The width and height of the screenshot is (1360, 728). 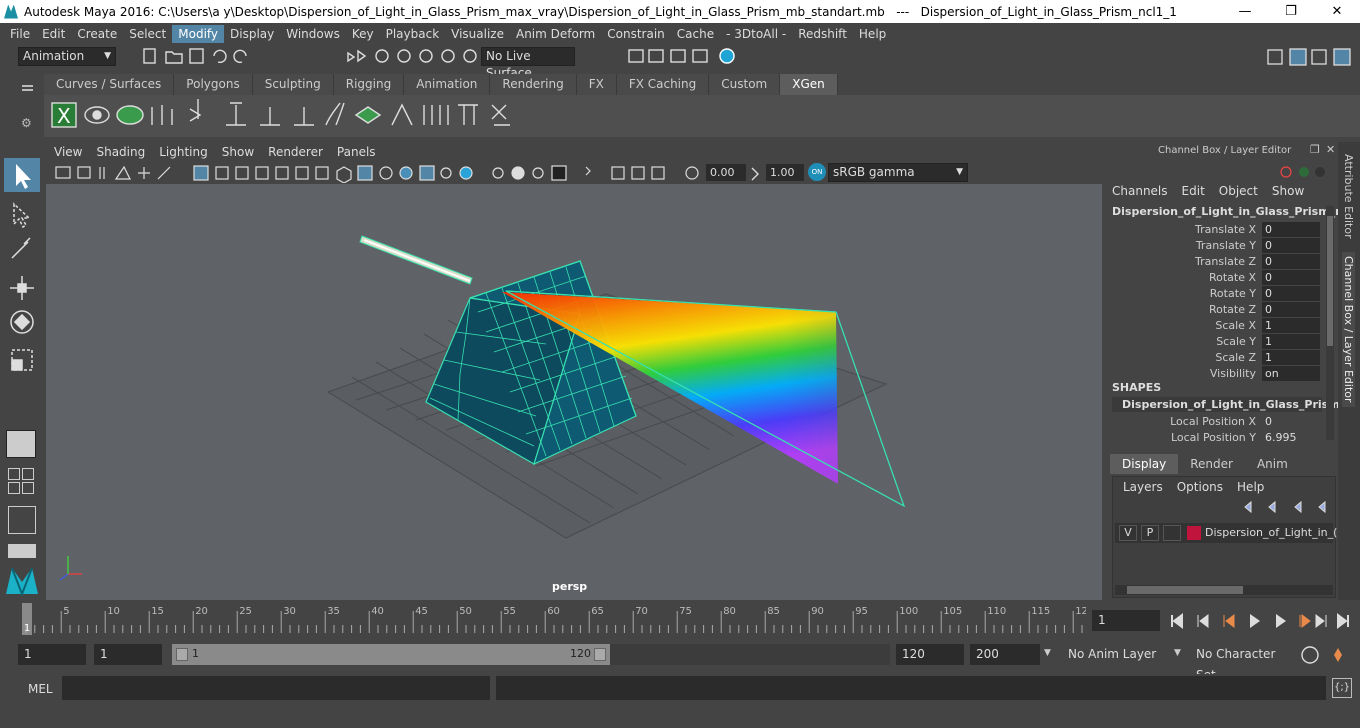 I want to click on attribute-row: Scale Z 1, so click(x=1222, y=357).